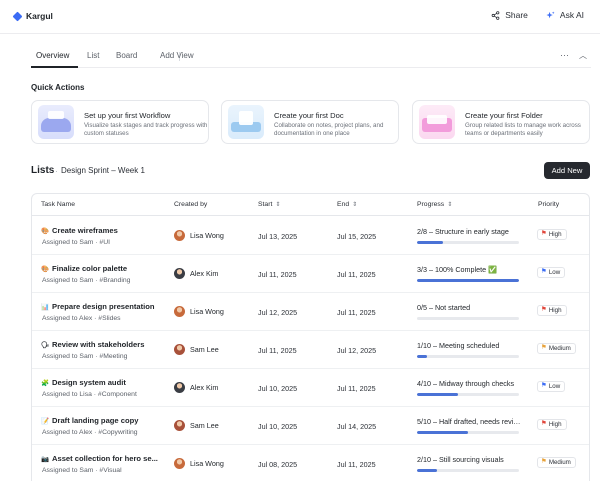 The width and height of the screenshot is (600, 481). What do you see at coordinates (309, 115) in the screenshot?
I see `doc-card-title: Create your first Doc` at bounding box center [309, 115].